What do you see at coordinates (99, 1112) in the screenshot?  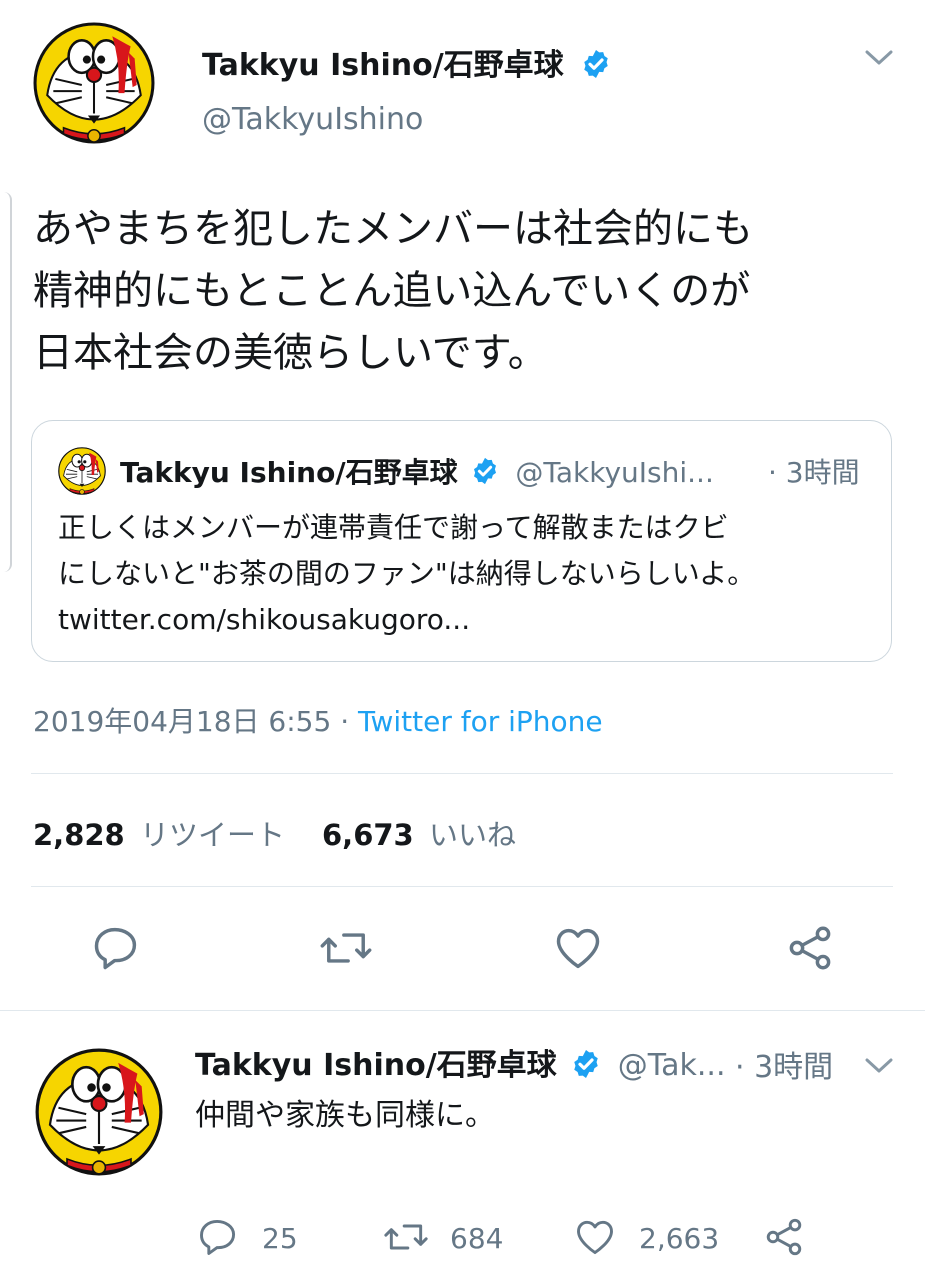 I see `reply-avatar` at bounding box center [99, 1112].